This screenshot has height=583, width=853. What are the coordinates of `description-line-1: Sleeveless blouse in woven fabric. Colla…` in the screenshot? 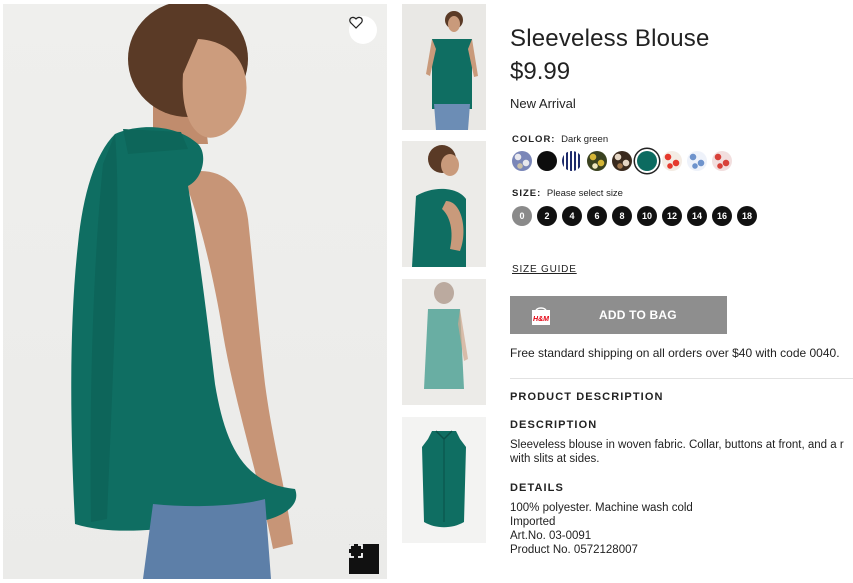 It's located at (677, 445).